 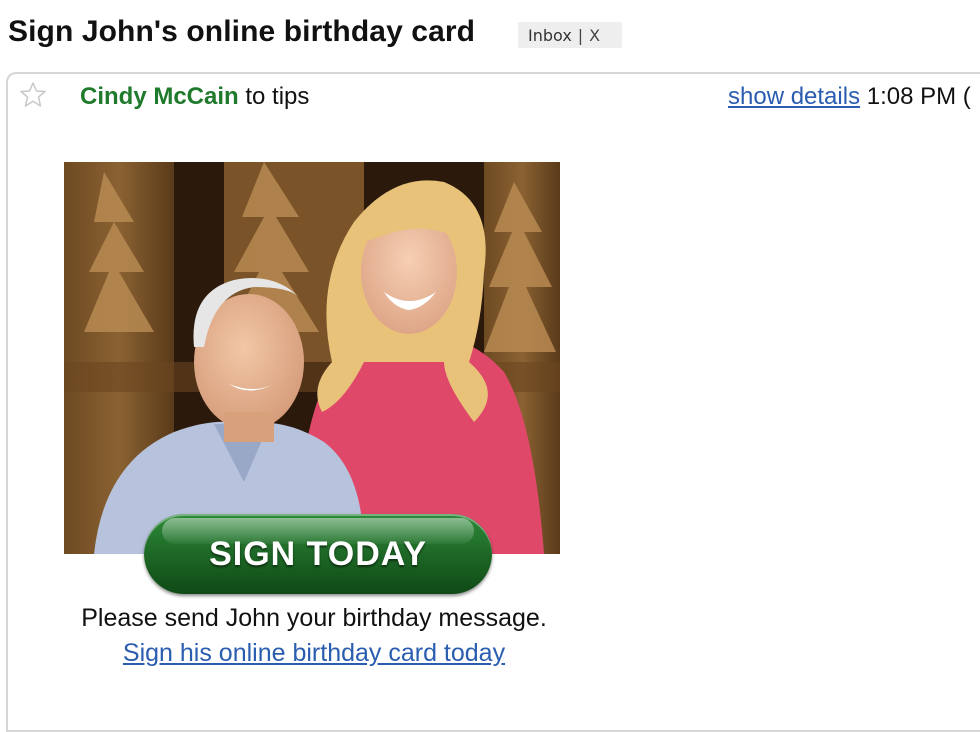 What do you see at coordinates (594, 35) in the screenshot?
I see `remove-label-button: X` at bounding box center [594, 35].